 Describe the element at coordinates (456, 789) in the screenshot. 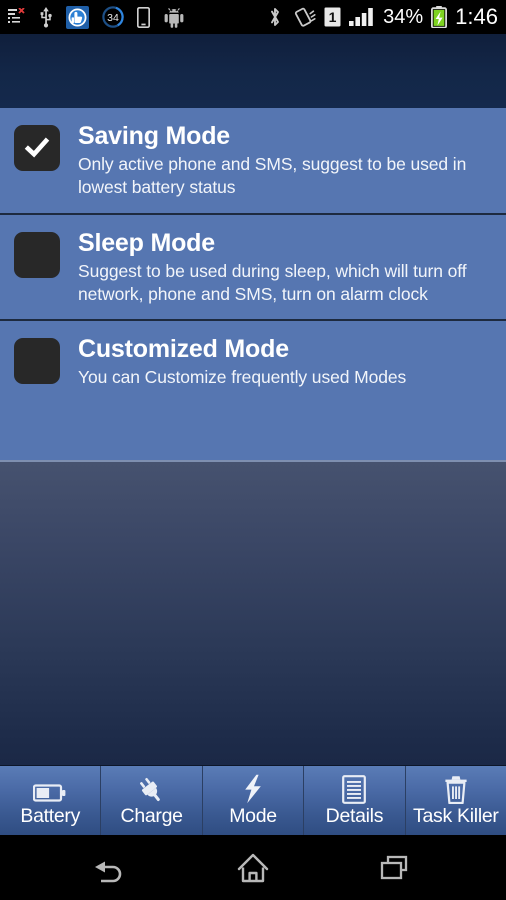

I see `trash-icon` at that location.